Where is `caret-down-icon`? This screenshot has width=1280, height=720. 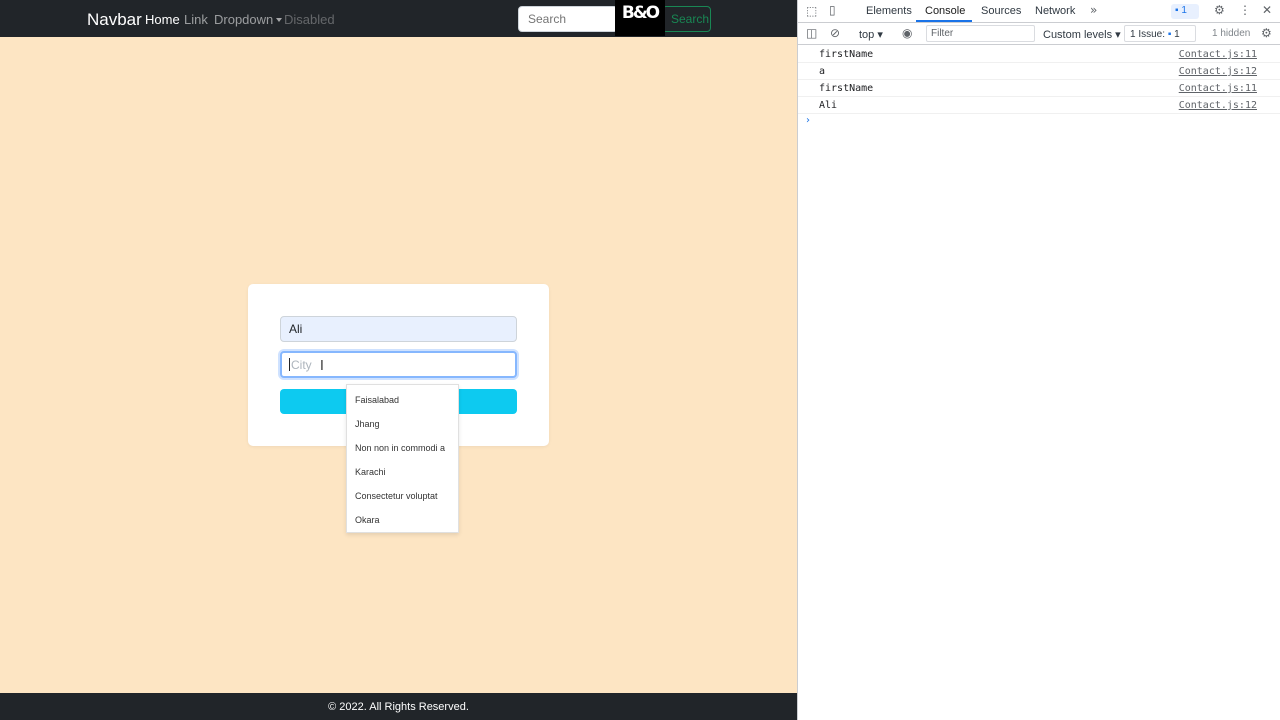 caret-down-icon is located at coordinates (279, 20).